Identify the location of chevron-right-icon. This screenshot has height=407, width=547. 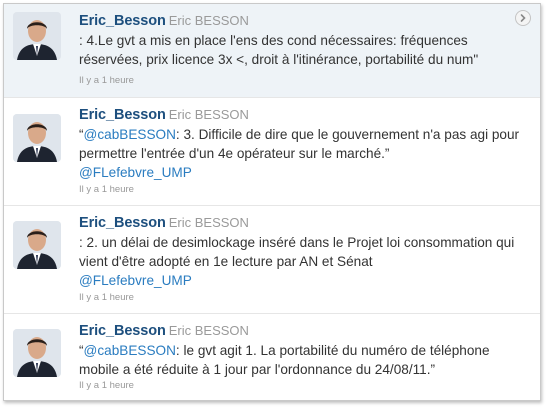
(523, 18).